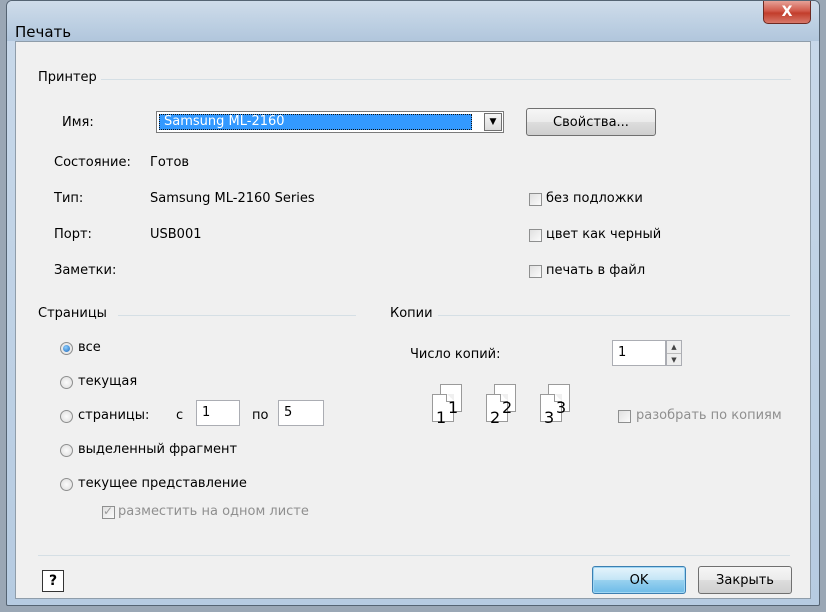  Describe the element at coordinates (614, 315) in the screenshot. I see `copies-group-divider` at that location.